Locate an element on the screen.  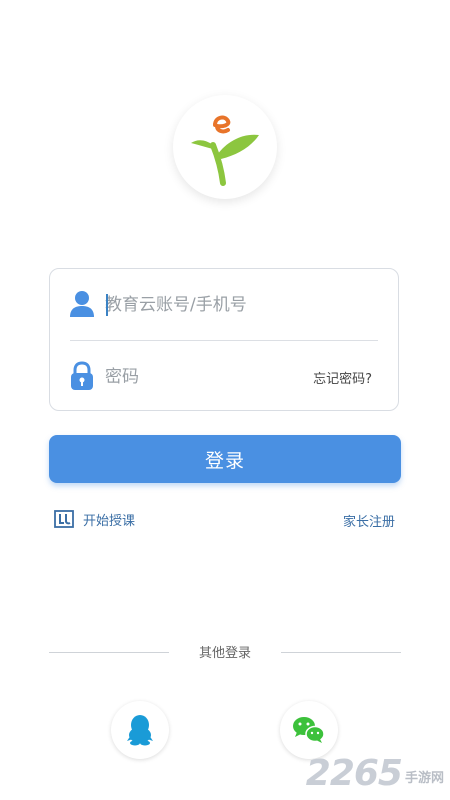
qq-login-button is located at coordinates (140, 730).